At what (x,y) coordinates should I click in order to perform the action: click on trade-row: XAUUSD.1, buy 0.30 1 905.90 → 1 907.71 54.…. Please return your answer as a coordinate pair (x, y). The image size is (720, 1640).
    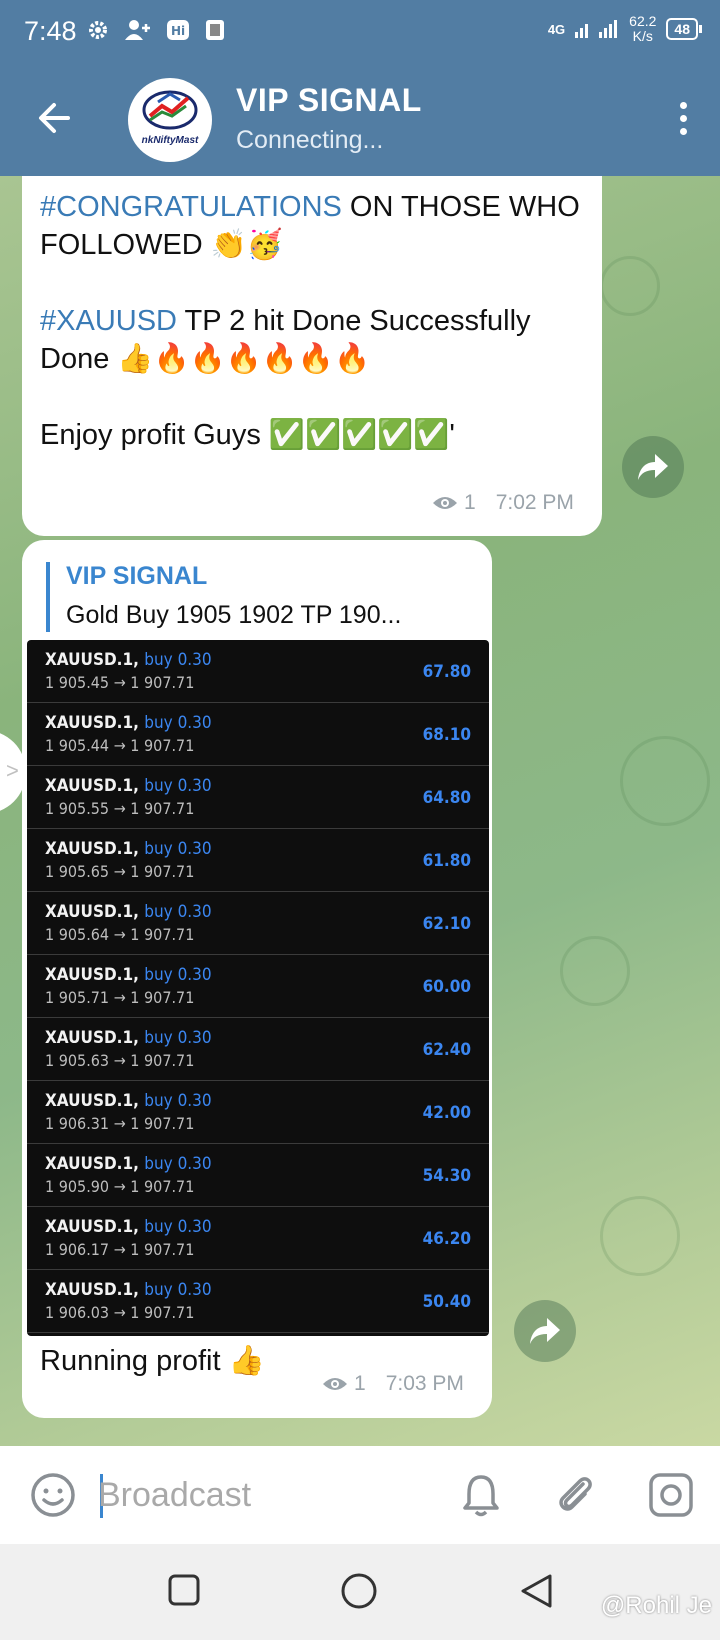
    Looking at the image, I should click on (258, 1175).